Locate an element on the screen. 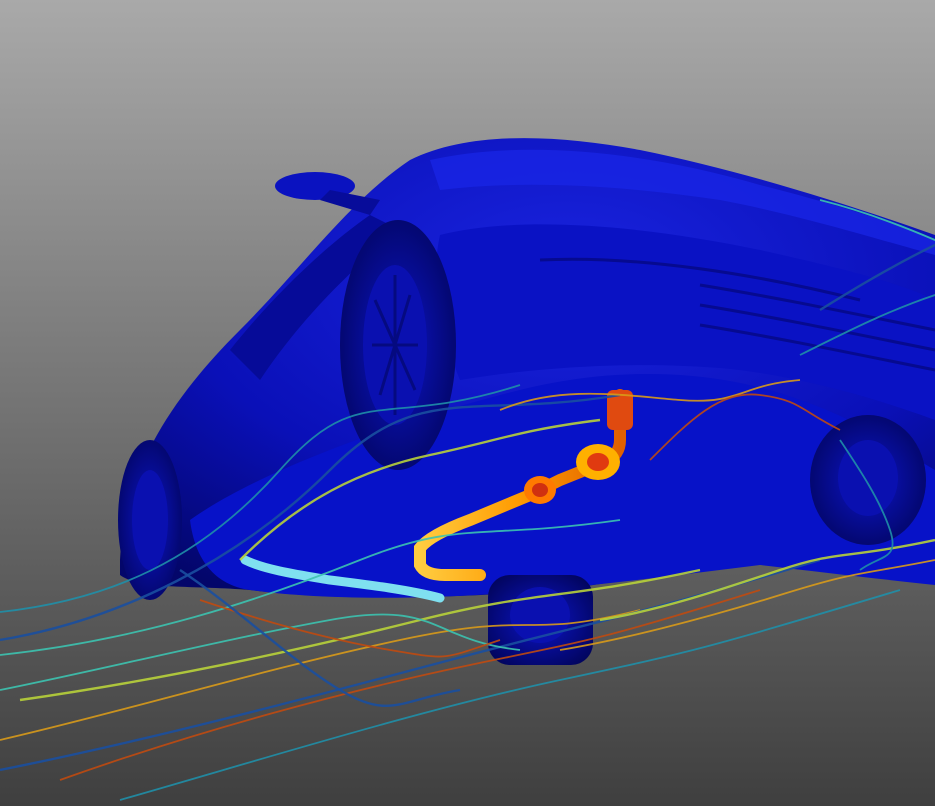  converter-outlet is located at coordinates (598, 462).